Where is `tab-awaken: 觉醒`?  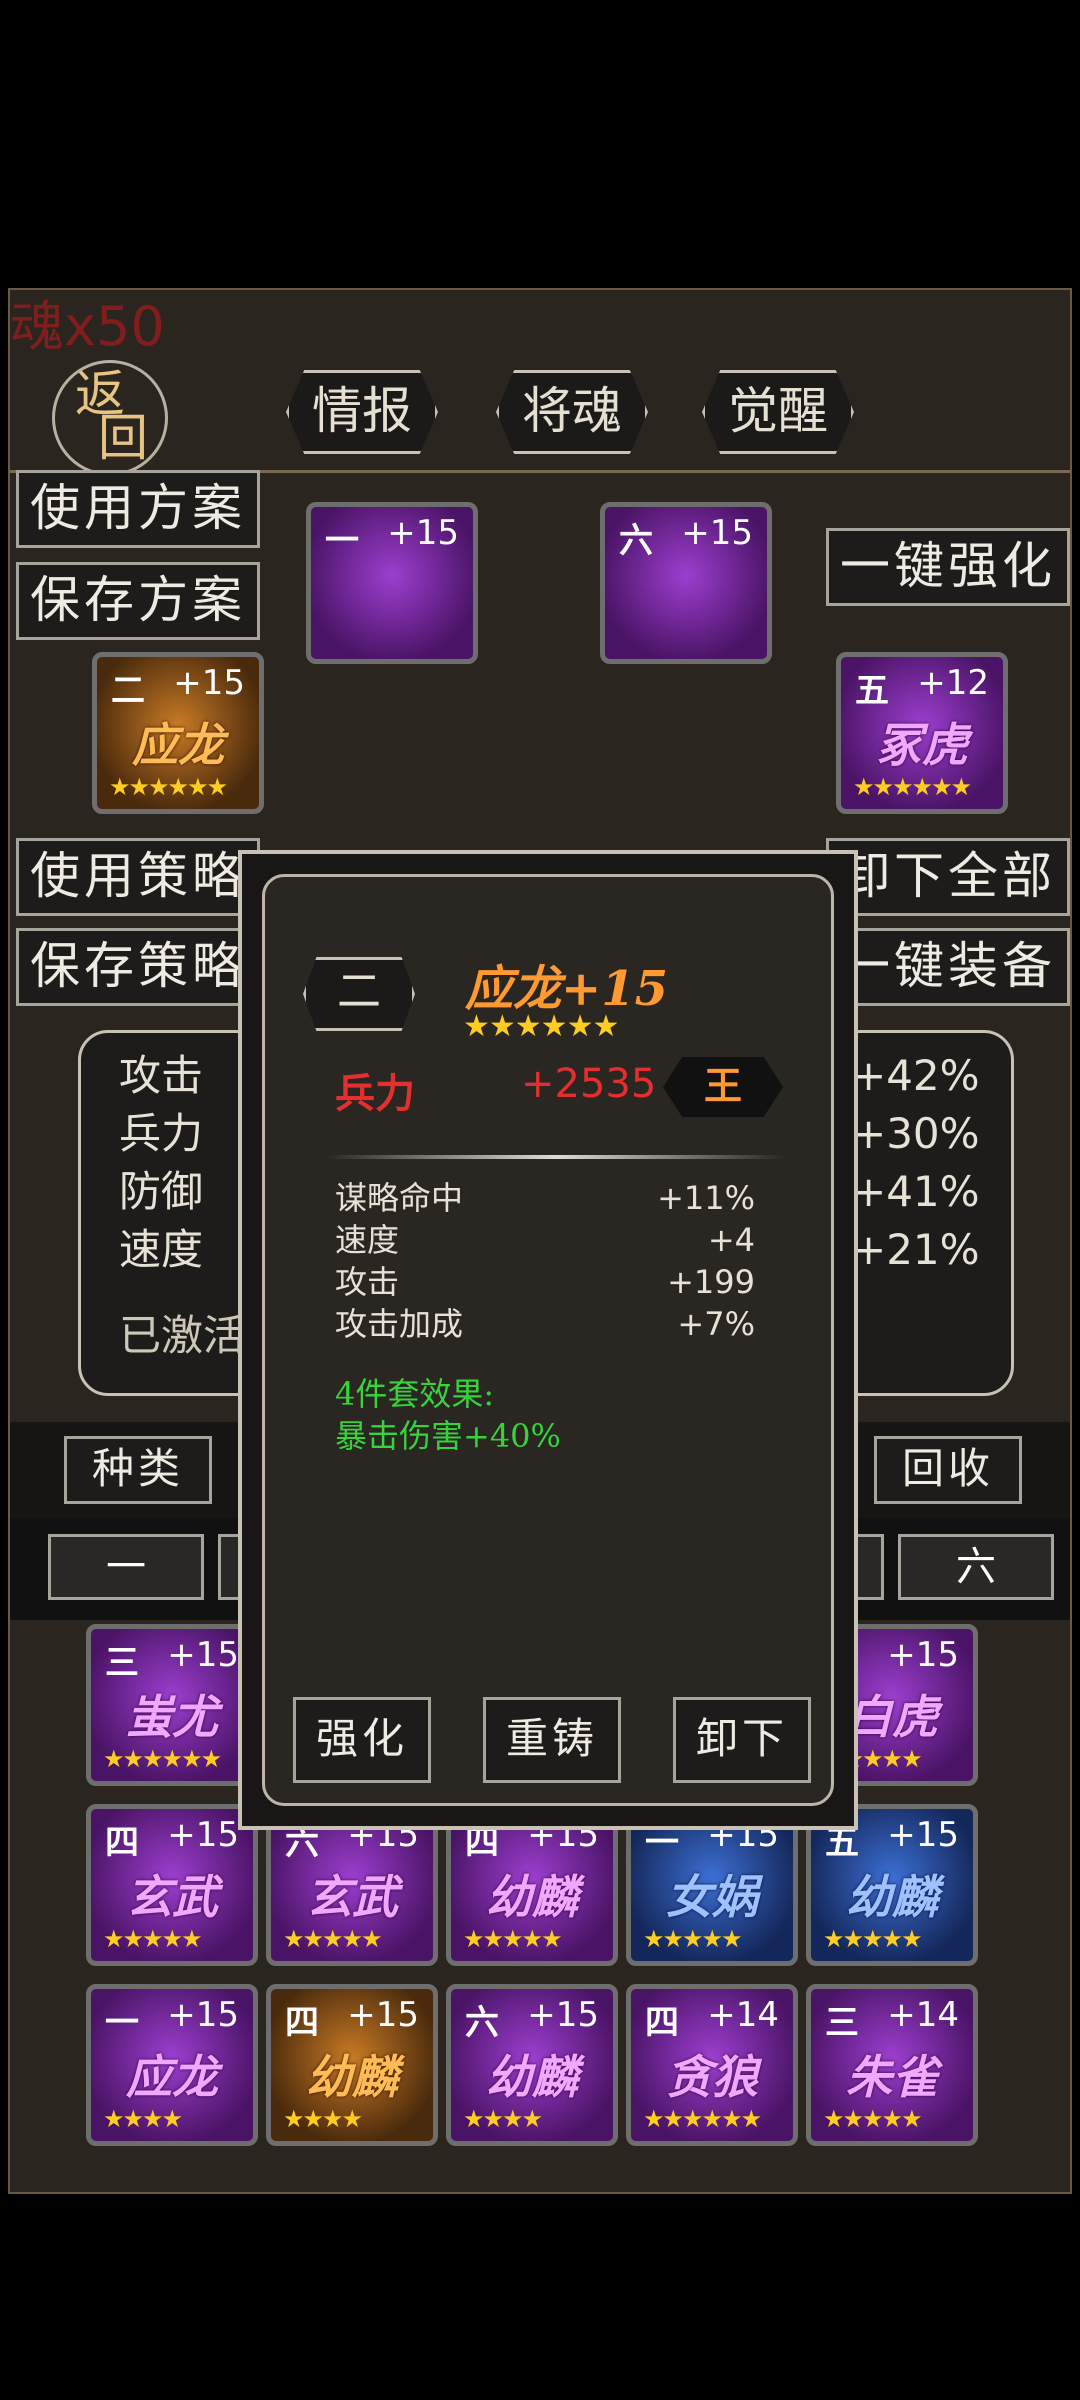
tab-awaken: 觉醒 is located at coordinates (778, 412).